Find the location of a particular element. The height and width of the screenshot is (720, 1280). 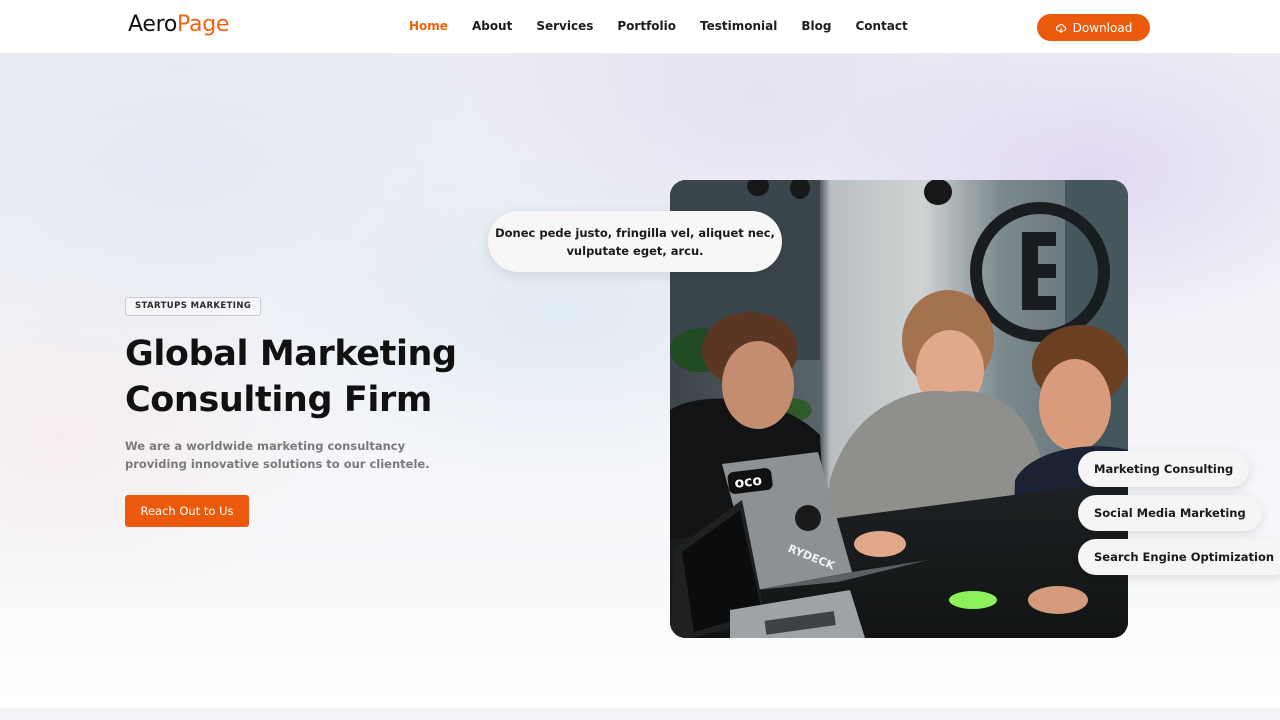

download-button: Download is located at coordinates (1093, 27).